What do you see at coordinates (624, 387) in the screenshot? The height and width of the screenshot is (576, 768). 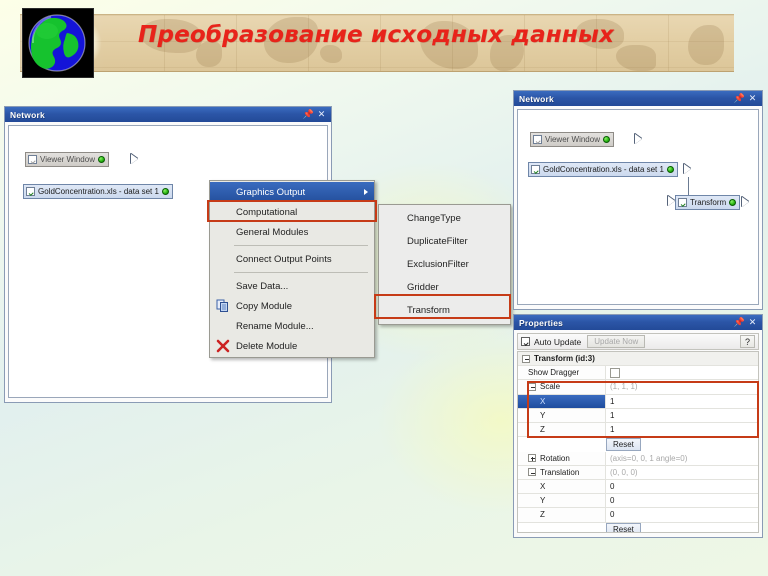 I see `property-value: (1, 1, 1)` at bounding box center [624, 387].